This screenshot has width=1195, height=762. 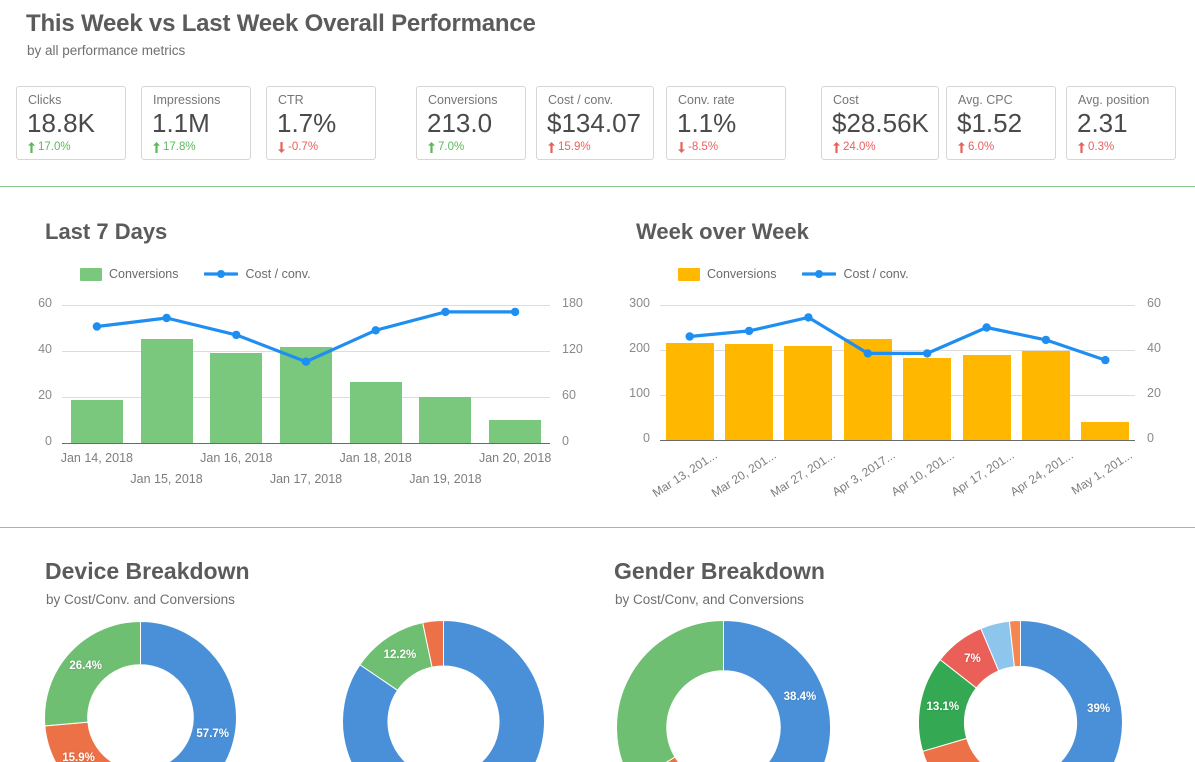 I want to click on donut-slice-label: 12.2%, so click(x=400, y=655).